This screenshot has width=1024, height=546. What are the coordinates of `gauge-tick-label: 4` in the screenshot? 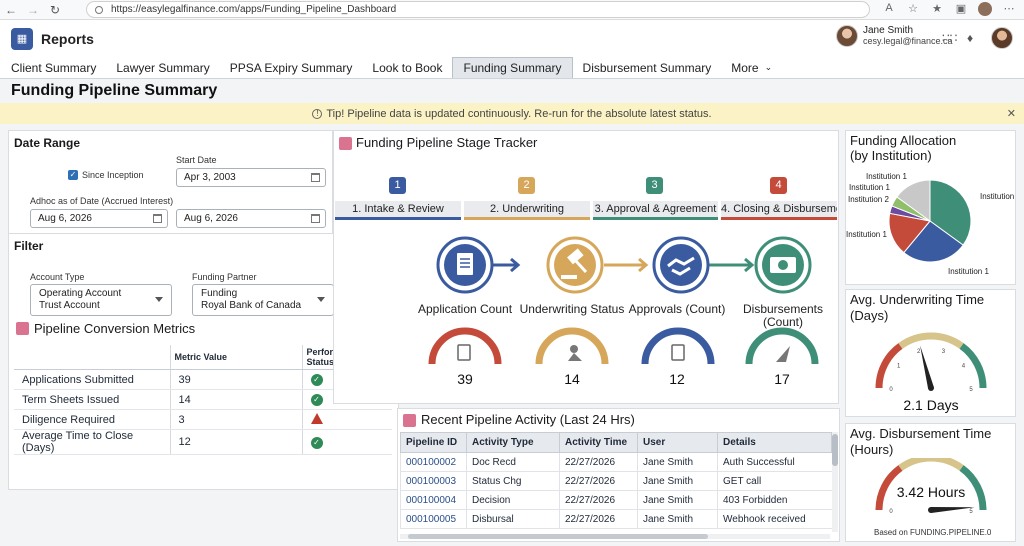 It's located at (964, 366).